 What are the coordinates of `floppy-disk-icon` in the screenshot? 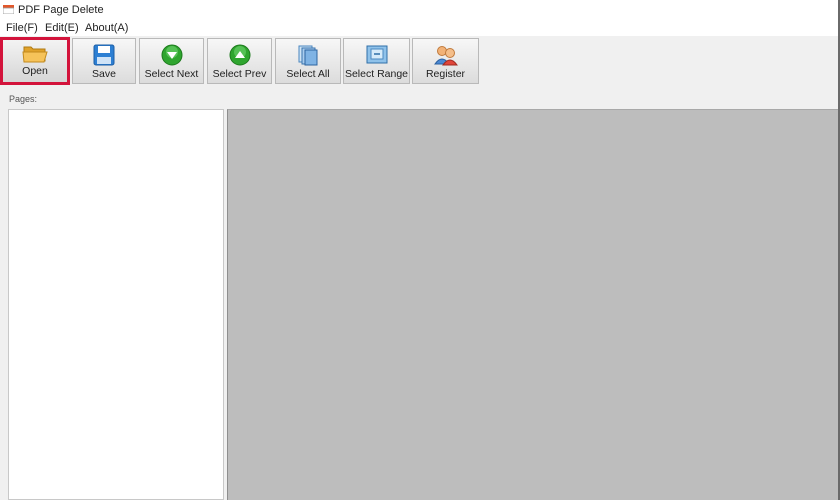 It's located at (104, 55).